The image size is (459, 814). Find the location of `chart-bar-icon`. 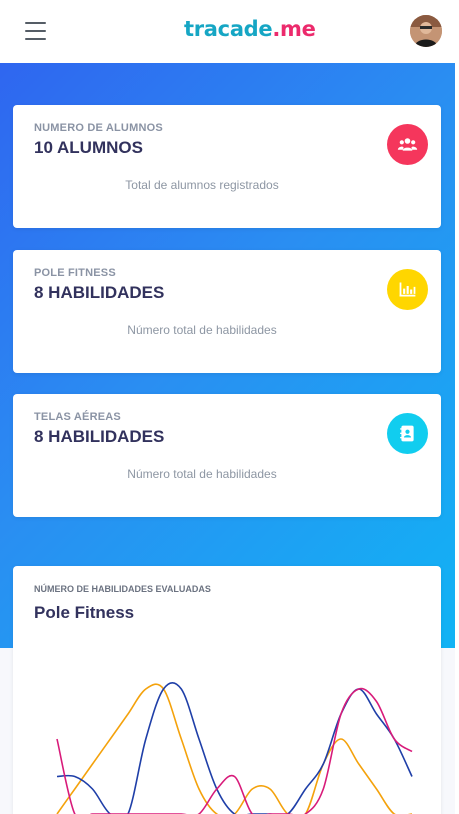

chart-bar-icon is located at coordinates (407, 289).